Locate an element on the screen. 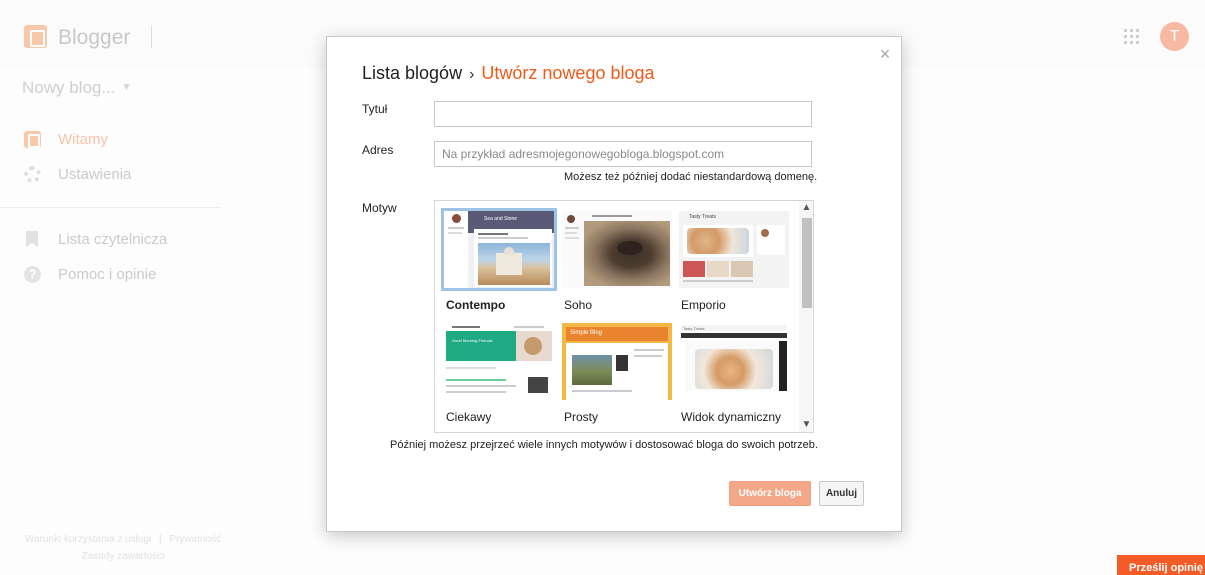 The width and height of the screenshot is (1205, 575). scroll-down-icon: ▼ is located at coordinates (806, 425).